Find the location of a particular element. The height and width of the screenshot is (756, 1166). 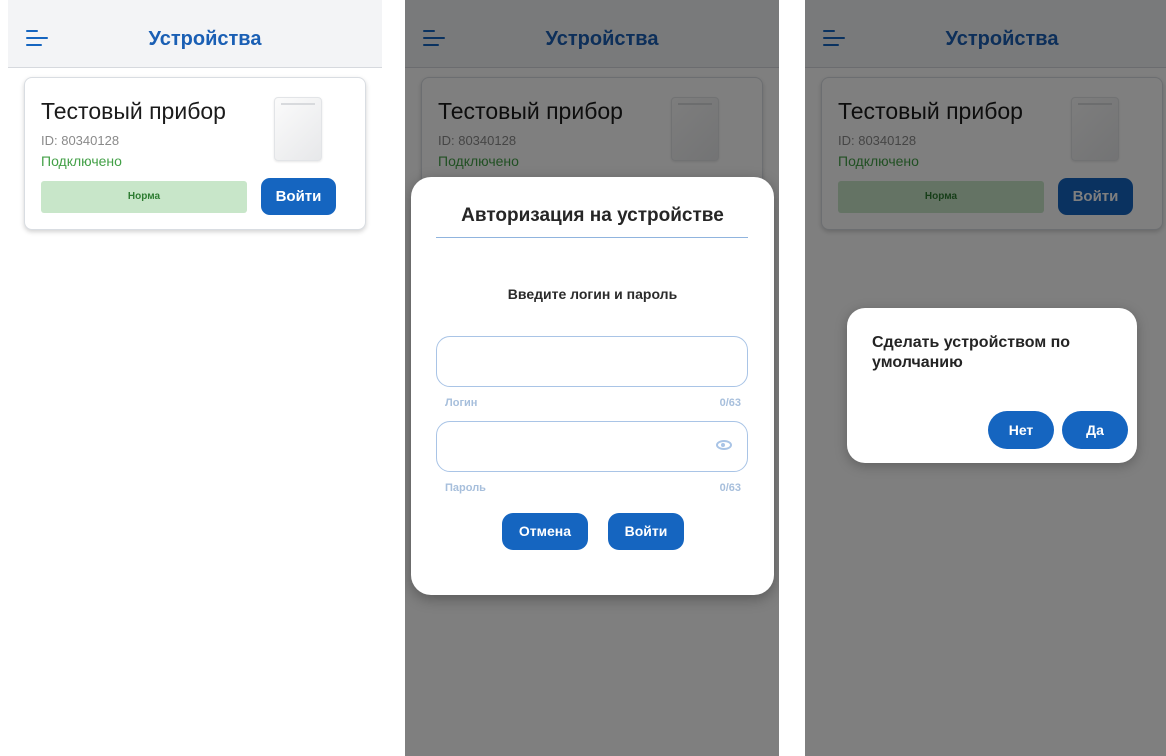

yes-button: Да is located at coordinates (1095, 430).